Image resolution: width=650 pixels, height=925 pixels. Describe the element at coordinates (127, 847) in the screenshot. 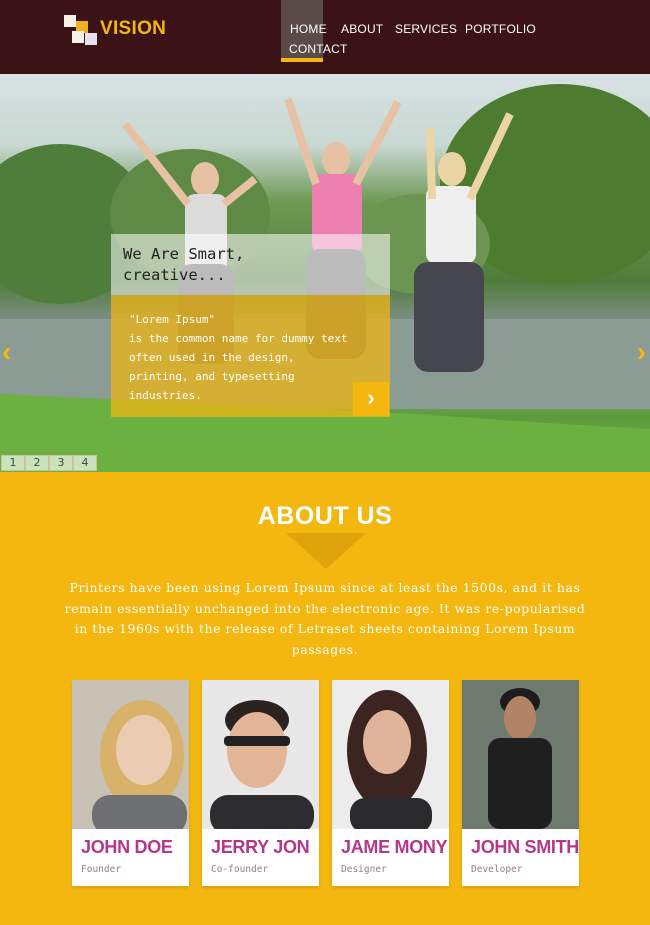

I see `team-name: JOHN DOE` at that location.